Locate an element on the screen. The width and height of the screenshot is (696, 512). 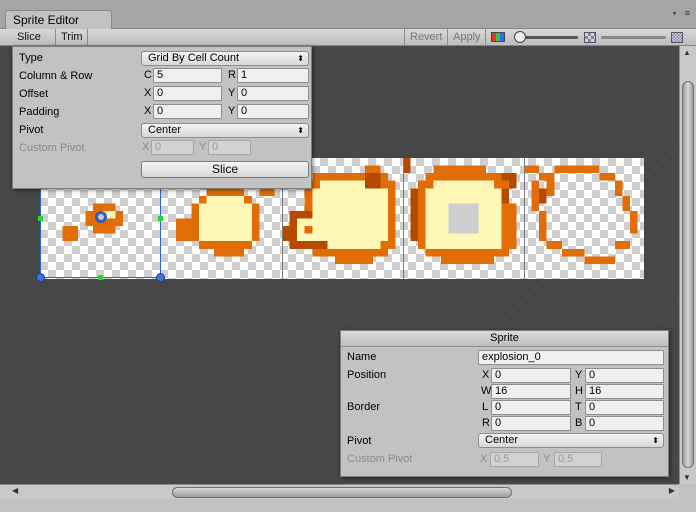
padding-y-label: Y is located at coordinates (232, 111).